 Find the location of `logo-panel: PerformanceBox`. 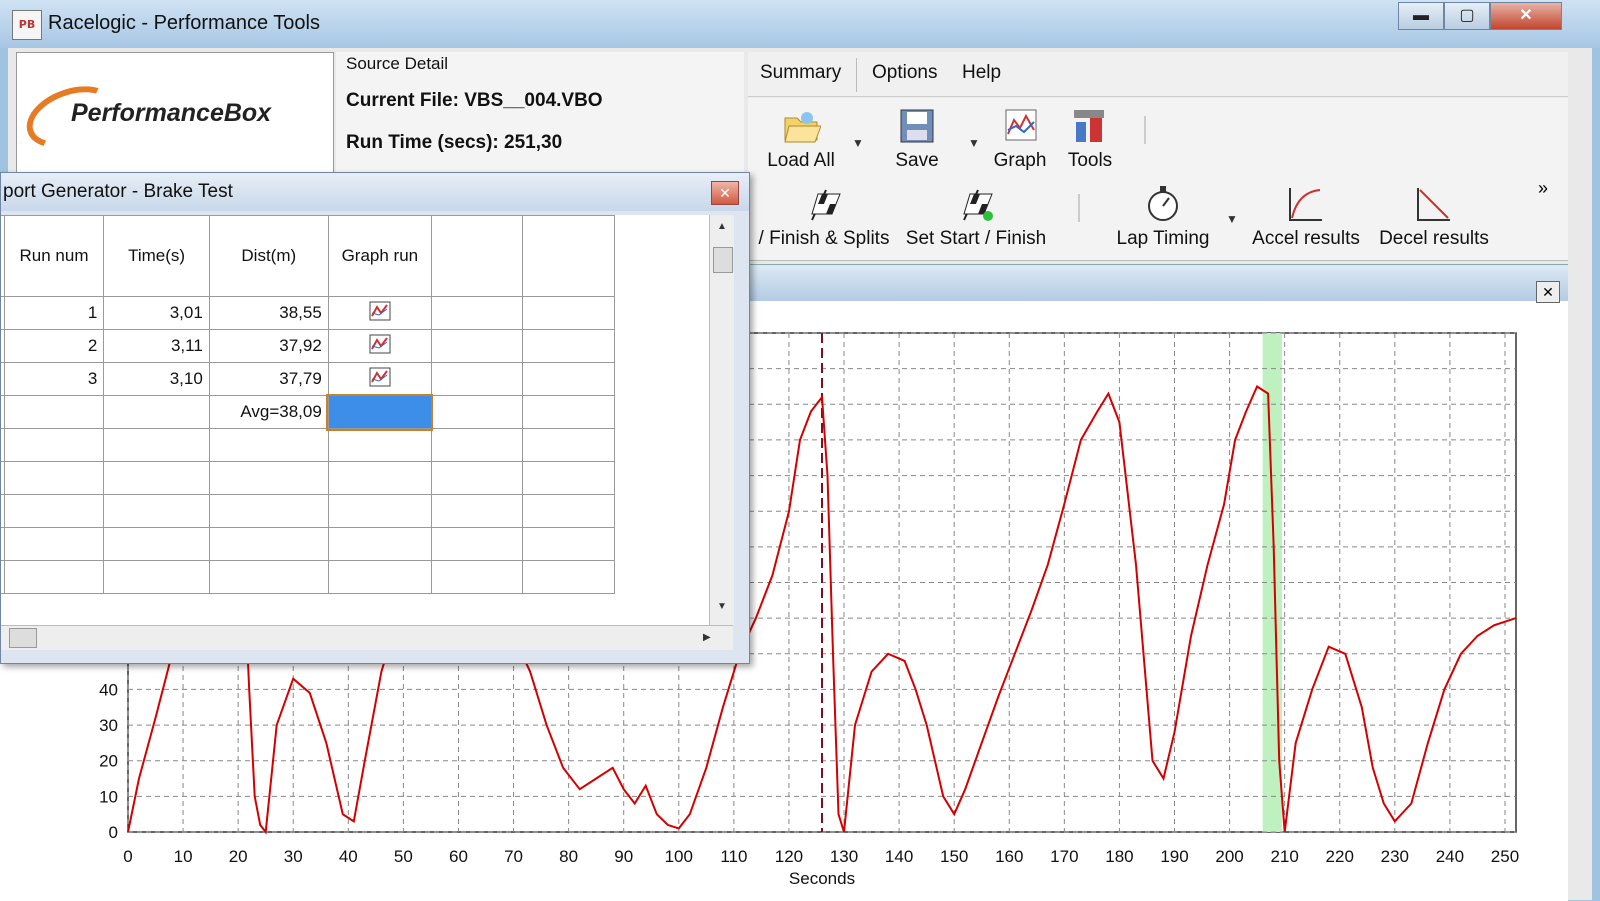

logo-panel: PerformanceBox is located at coordinates (175, 114).